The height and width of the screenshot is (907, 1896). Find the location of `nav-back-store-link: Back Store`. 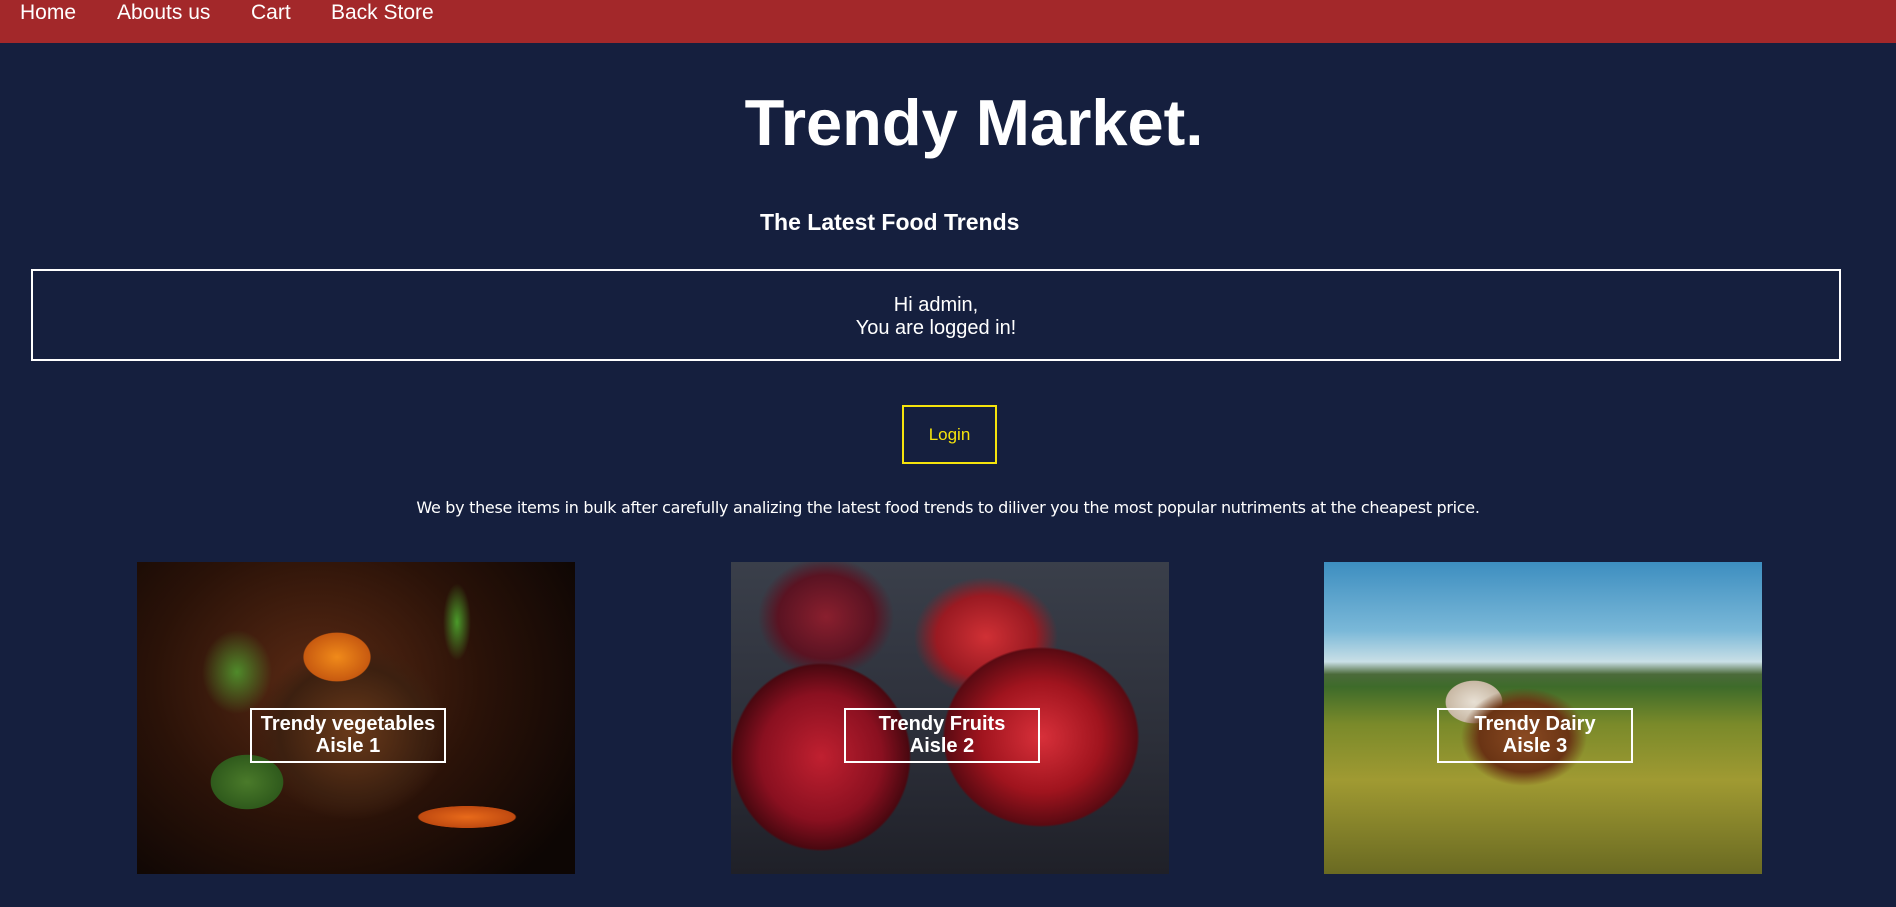

nav-back-store-link: Back Store is located at coordinates (382, 13).